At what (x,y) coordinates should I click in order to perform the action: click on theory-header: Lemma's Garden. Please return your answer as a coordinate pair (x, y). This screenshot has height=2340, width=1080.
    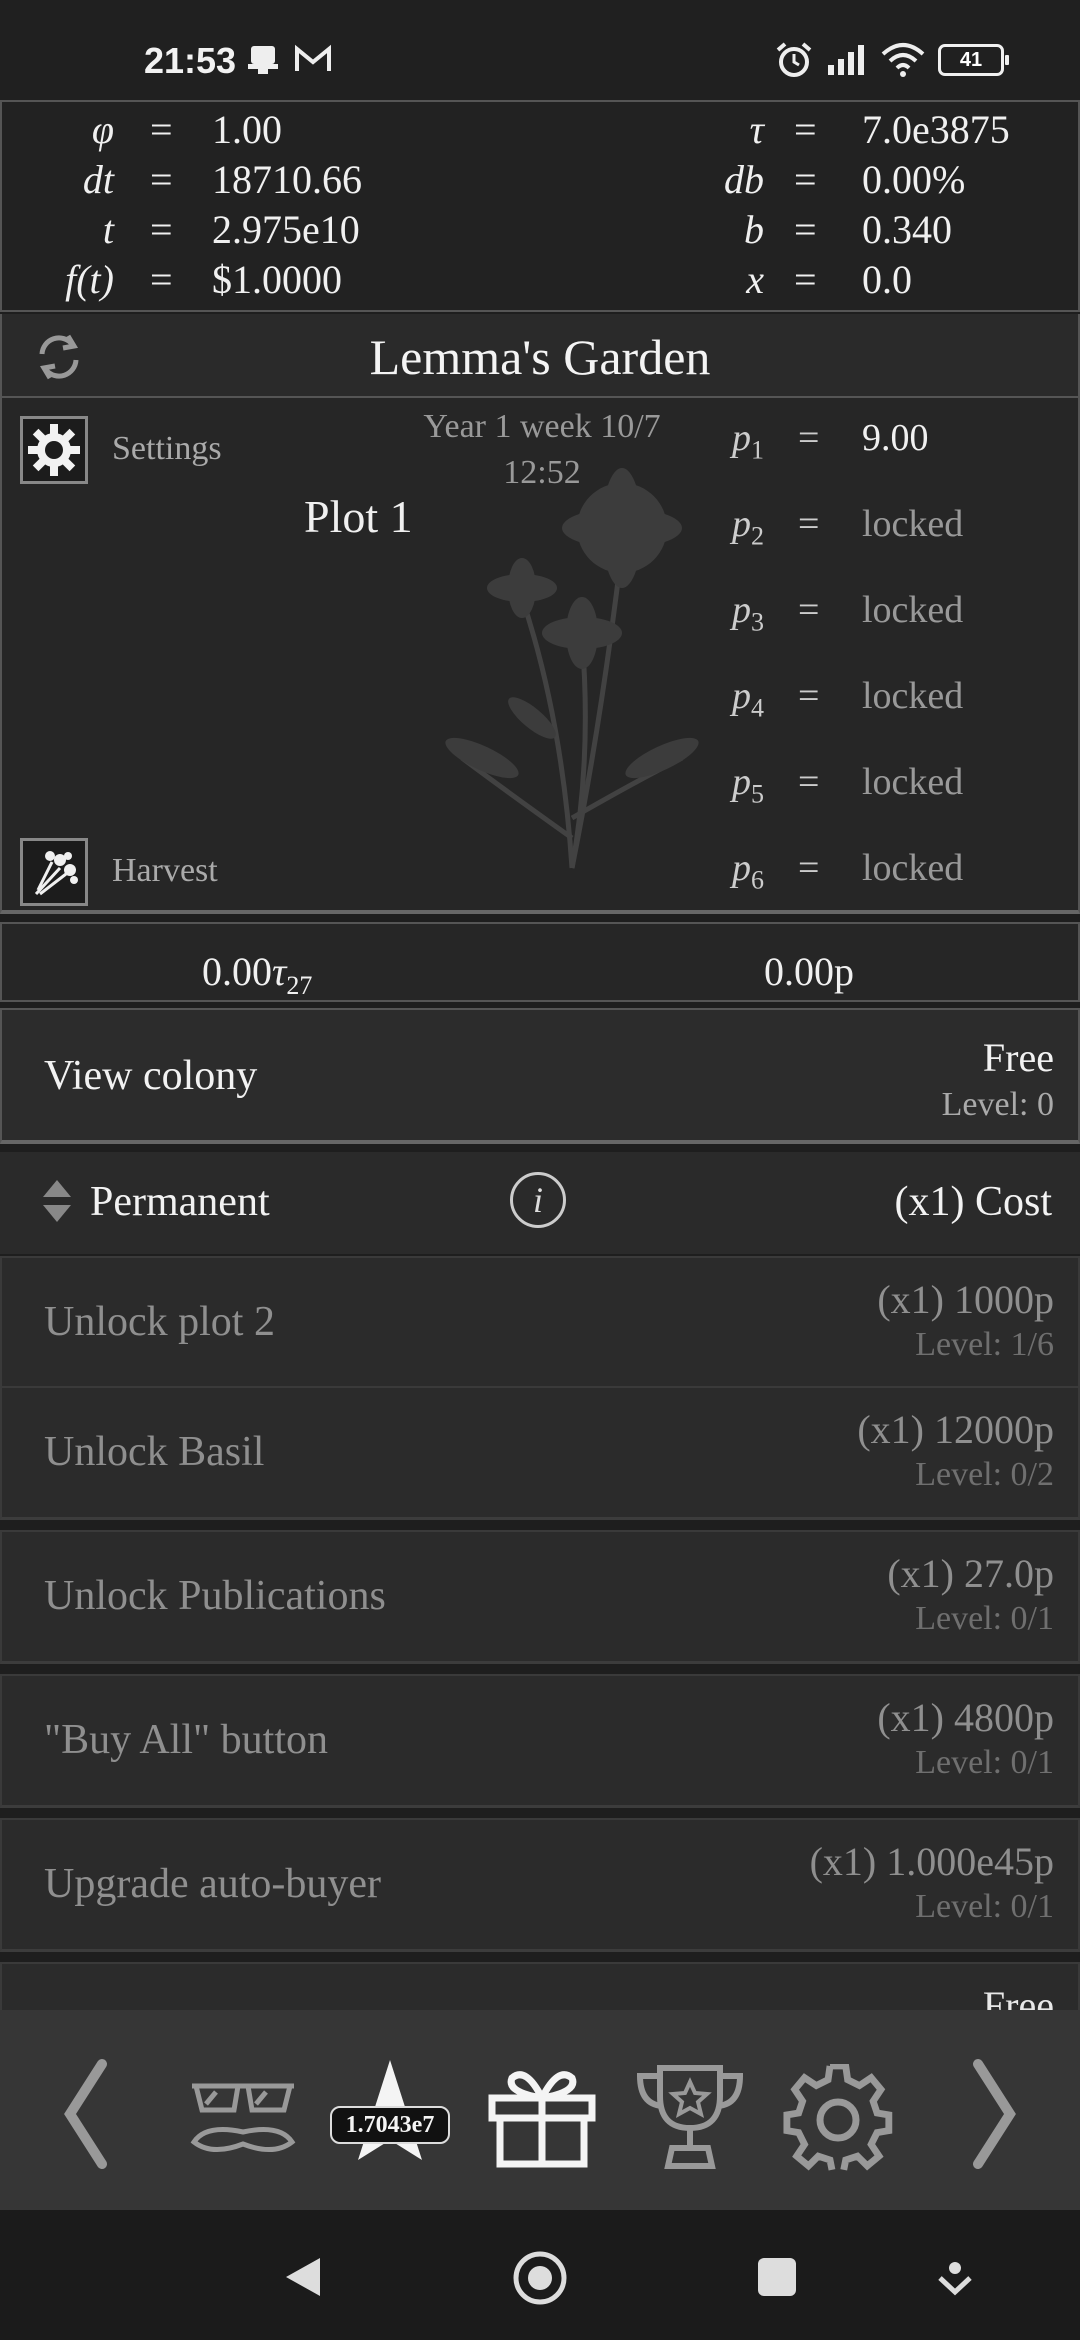
    Looking at the image, I should click on (540, 356).